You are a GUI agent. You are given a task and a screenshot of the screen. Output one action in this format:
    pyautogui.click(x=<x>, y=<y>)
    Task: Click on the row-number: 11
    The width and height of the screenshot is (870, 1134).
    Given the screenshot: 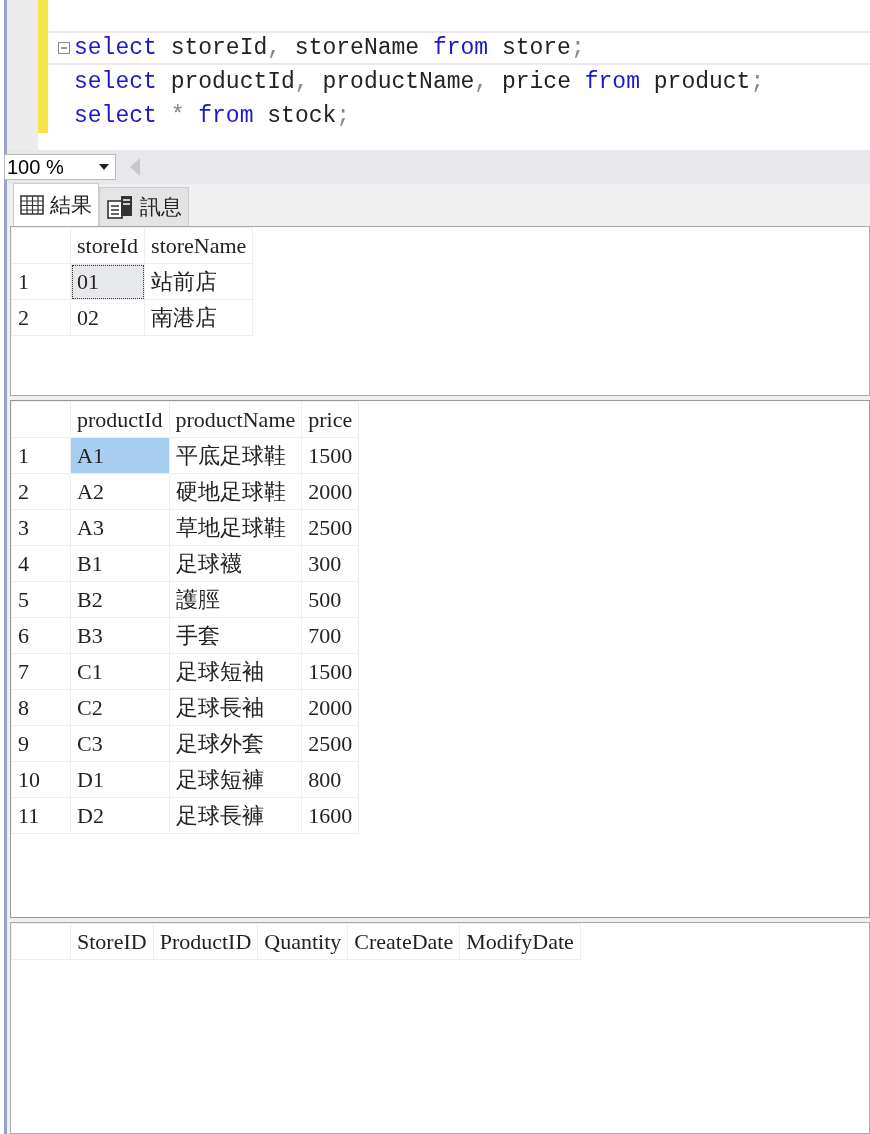 What is the action you would take?
    pyautogui.click(x=41, y=815)
    